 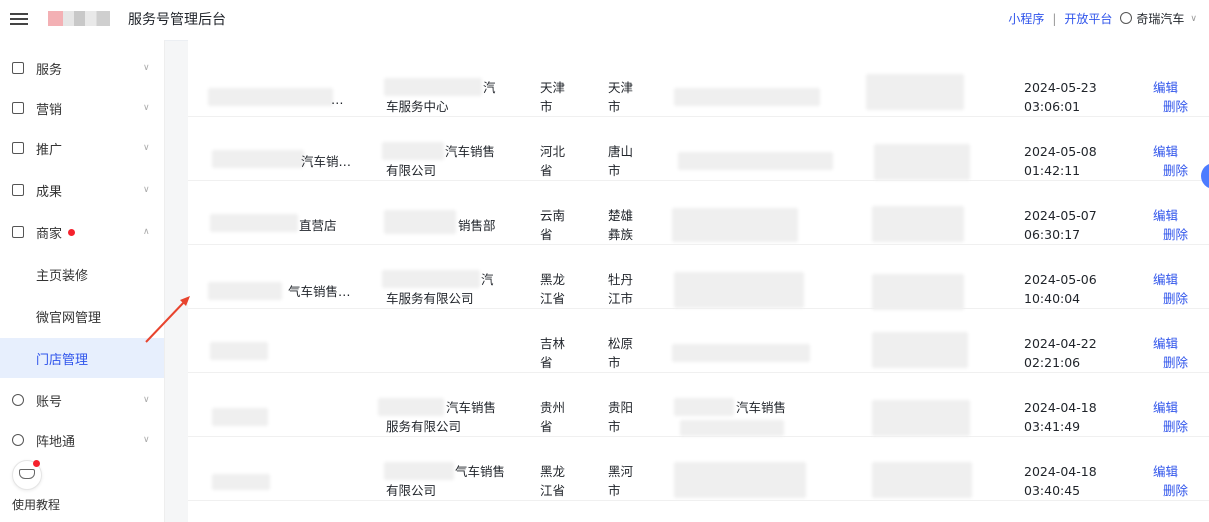 What do you see at coordinates (82, 68) in the screenshot?
I see `sidebar-item-service: 服务 ∨` at bounding box center [82, 68].